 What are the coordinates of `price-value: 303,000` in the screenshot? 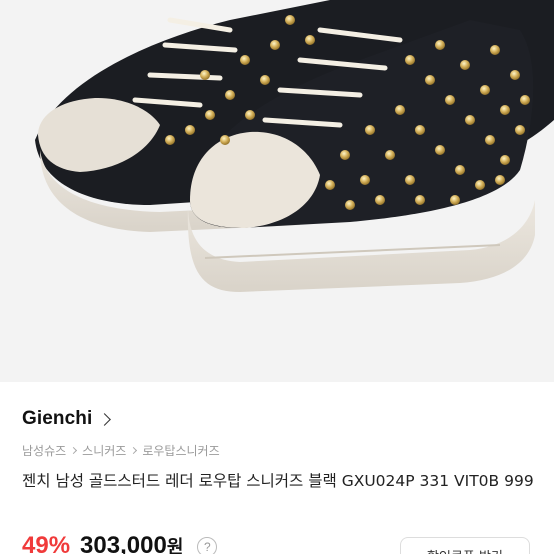 It's located at (123, 543).